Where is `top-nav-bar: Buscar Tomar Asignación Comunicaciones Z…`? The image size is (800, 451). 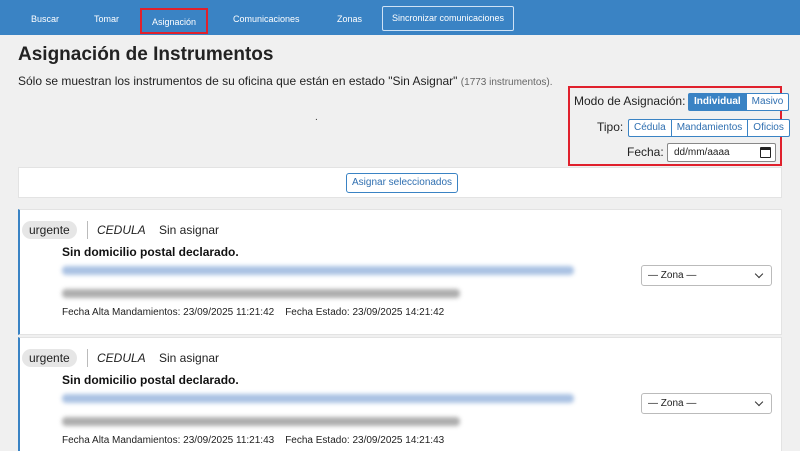
top-nav-bar: Buscar Tomar Asignación Comunicaciones Z… is located at coordinates (400, 17).